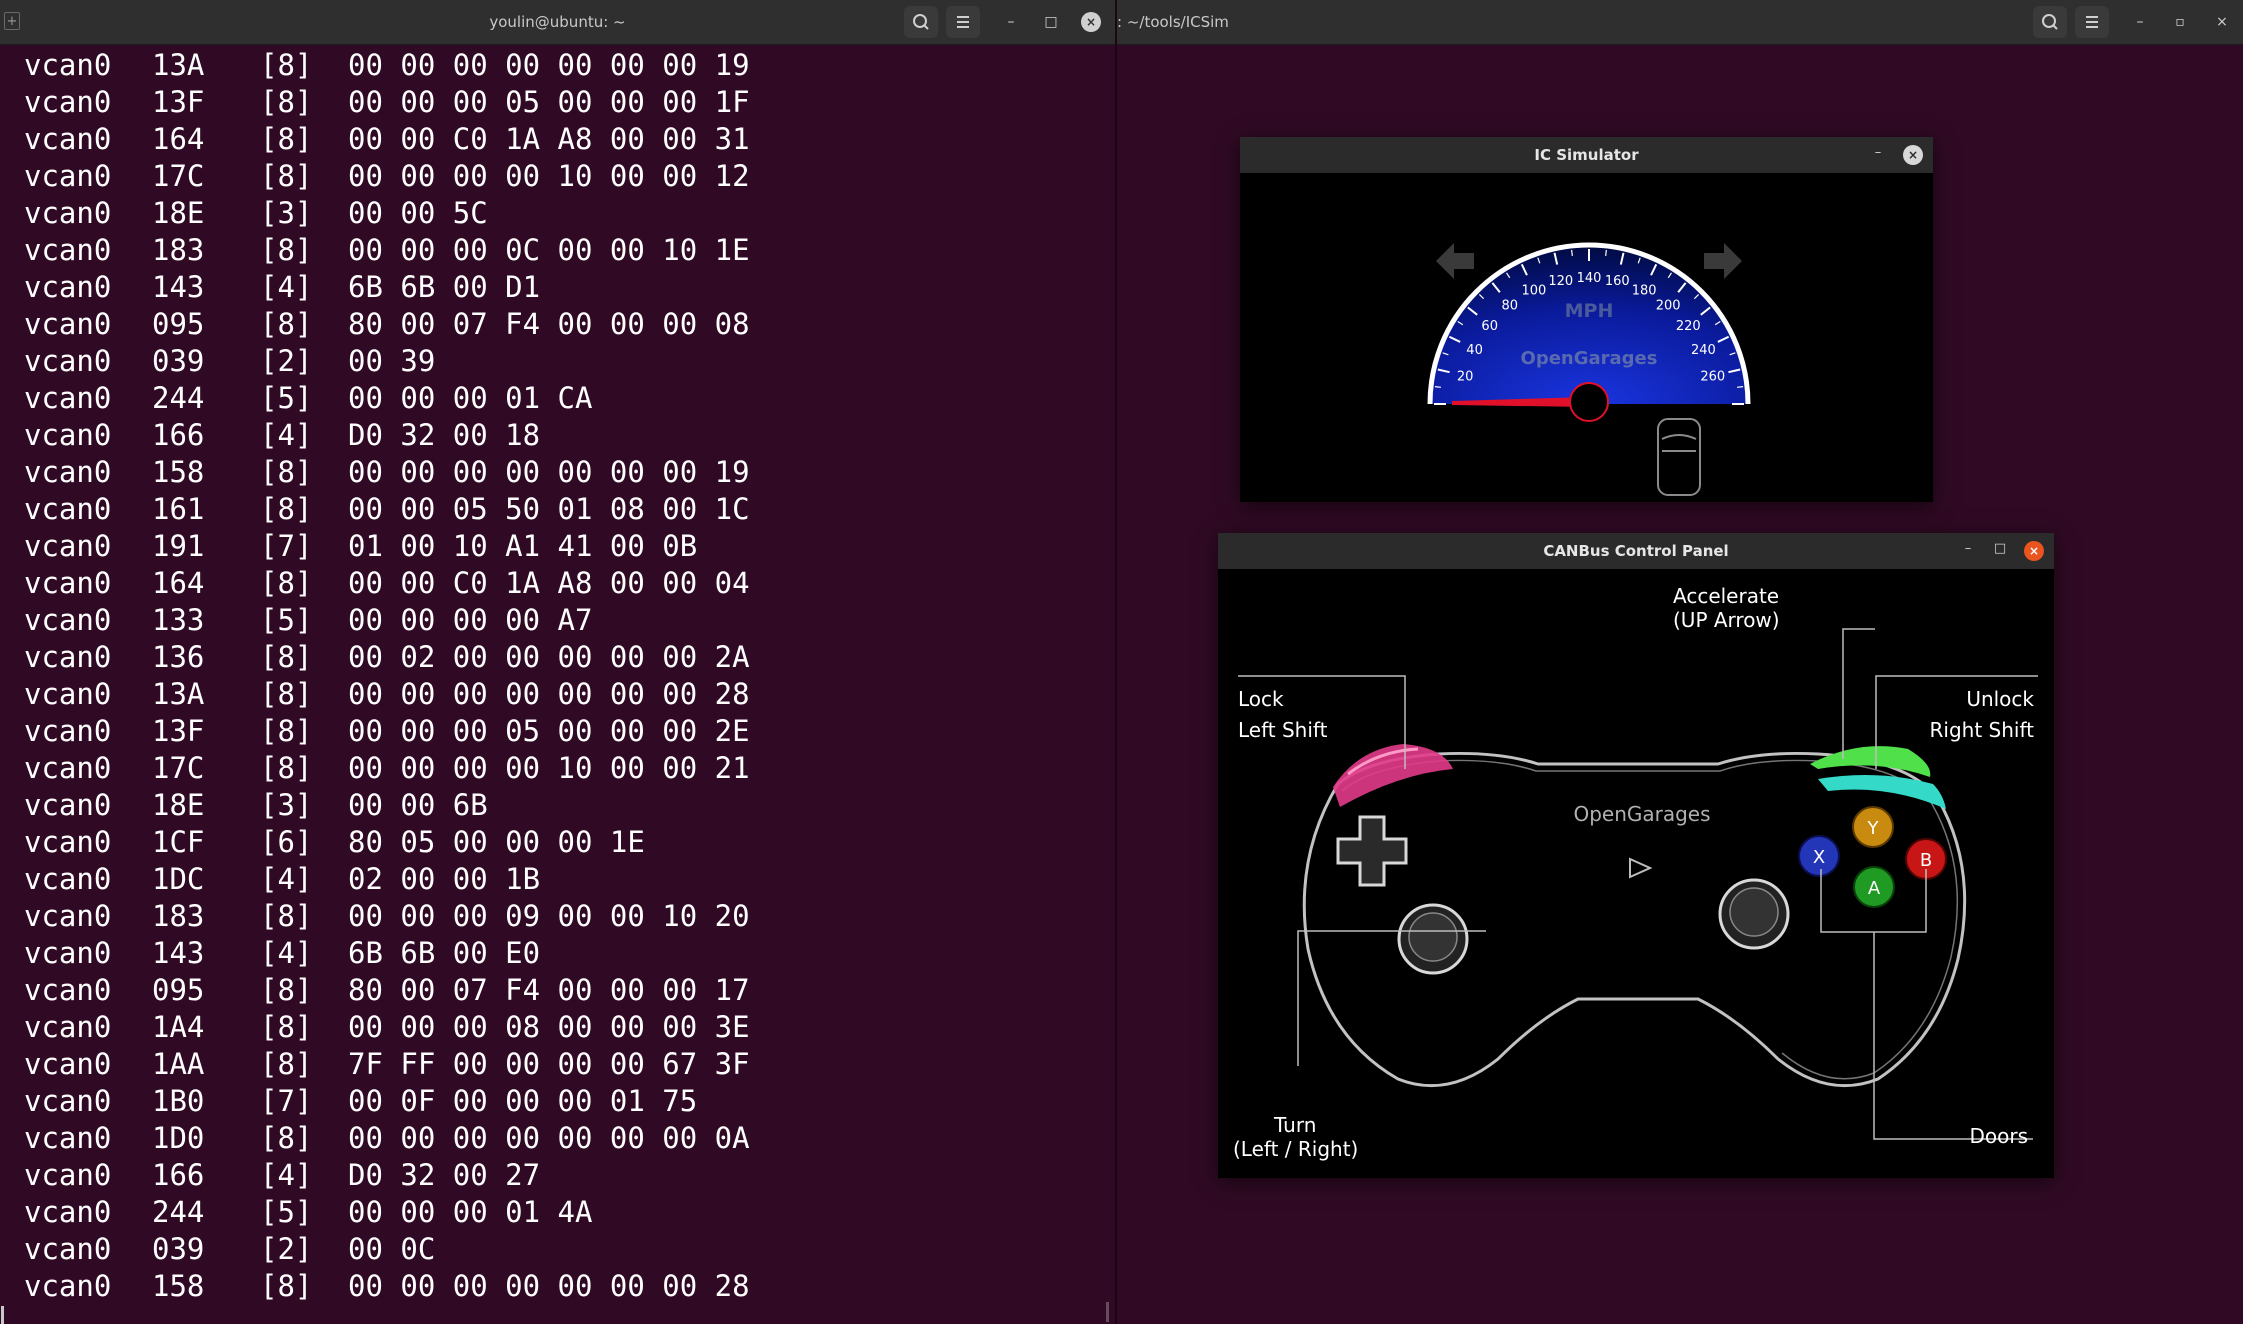  I want to click on log-data: 01 00 10 A1 41 00 0B, so click(523, 546).